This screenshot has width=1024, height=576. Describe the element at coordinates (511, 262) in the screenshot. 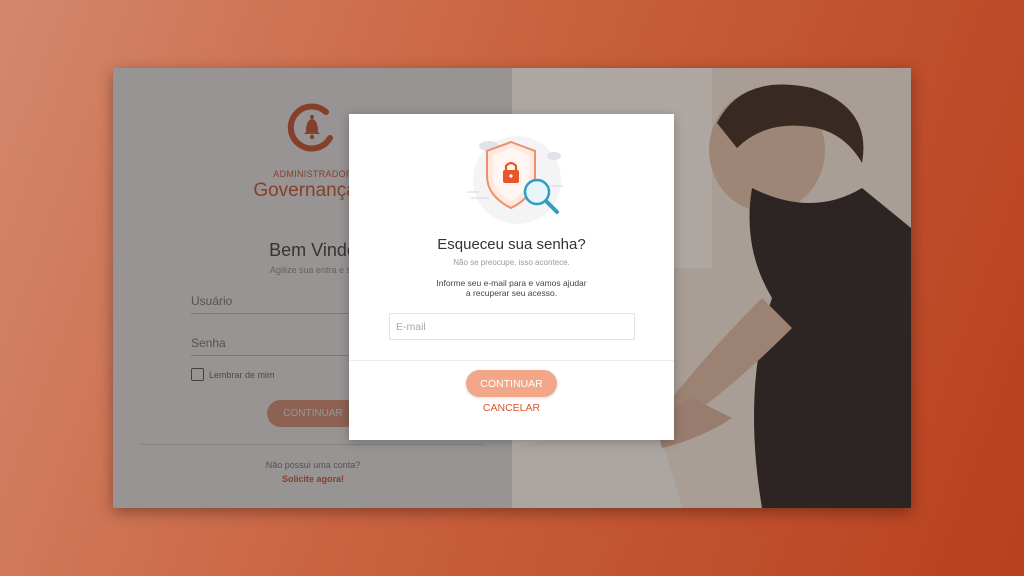

I see `modal-subtitle: Não se preocupe, isso acontece.` at that location.